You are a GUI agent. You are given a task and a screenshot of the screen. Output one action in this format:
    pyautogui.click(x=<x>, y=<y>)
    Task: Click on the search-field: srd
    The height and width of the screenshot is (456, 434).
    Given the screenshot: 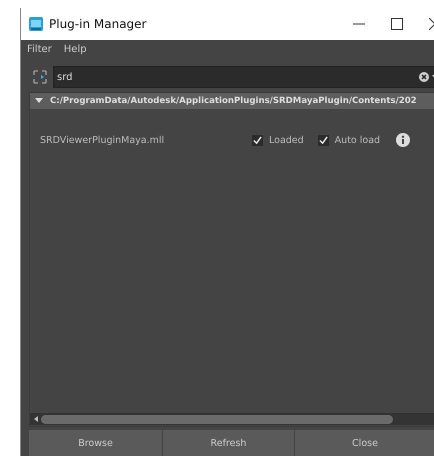 What is the action you would take?
    pyautogui.click(x=243, y=77)
    